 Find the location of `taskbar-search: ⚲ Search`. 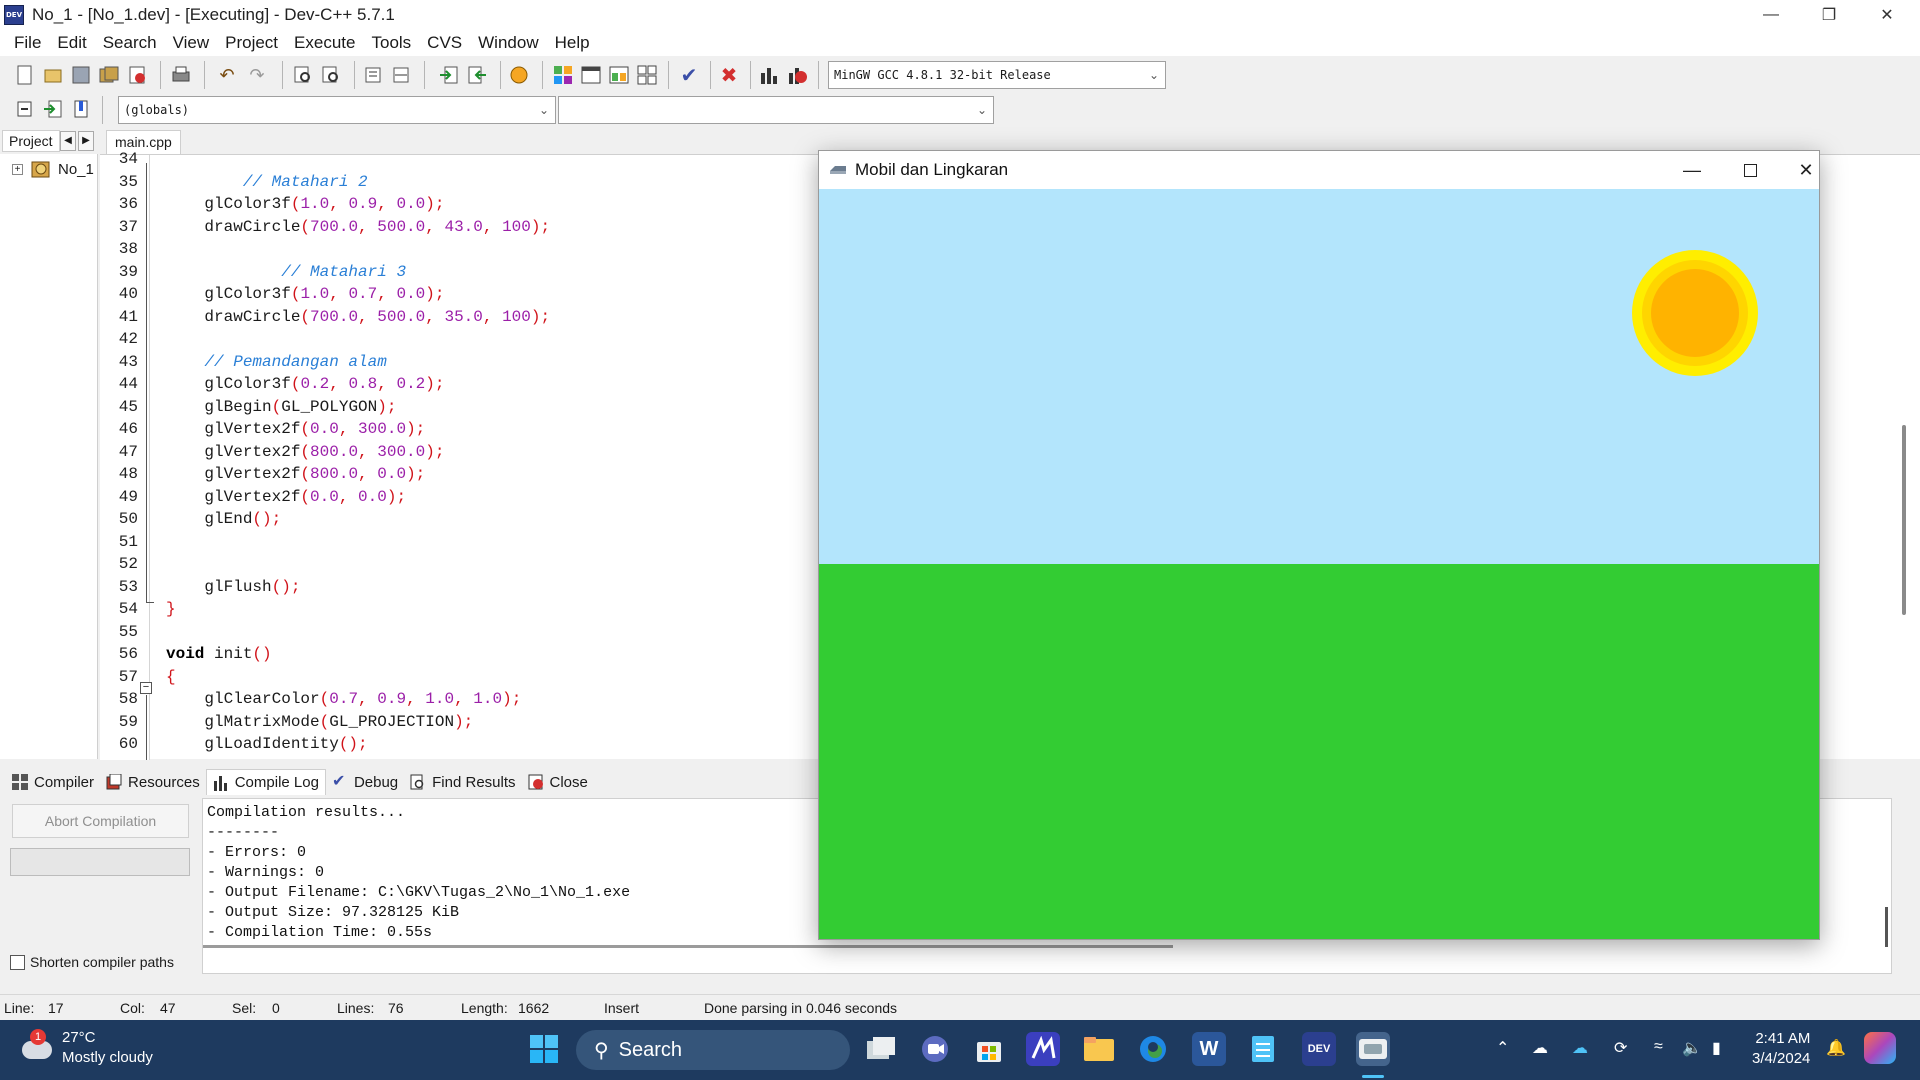

taskbar-search: ⚲ Search is located at coordinates (713, 1050).